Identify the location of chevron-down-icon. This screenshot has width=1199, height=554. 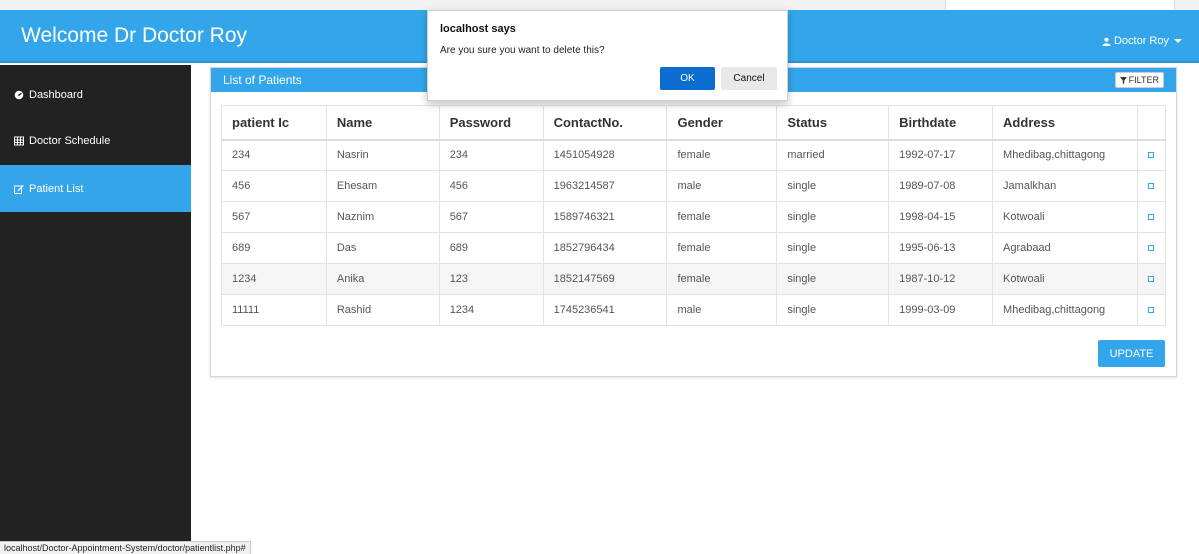
(1178, 41).